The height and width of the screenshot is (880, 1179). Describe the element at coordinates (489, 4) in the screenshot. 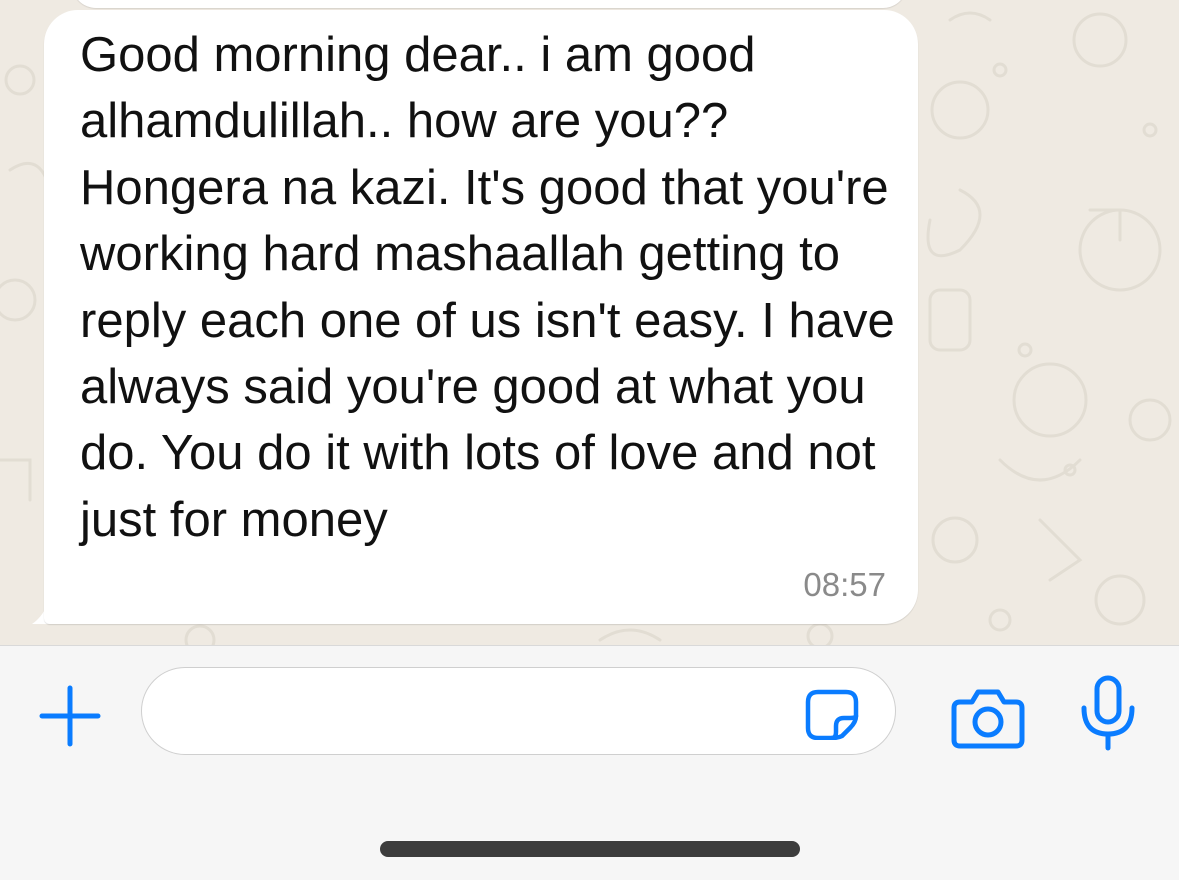

I see `previous-message-bubble` at that location.